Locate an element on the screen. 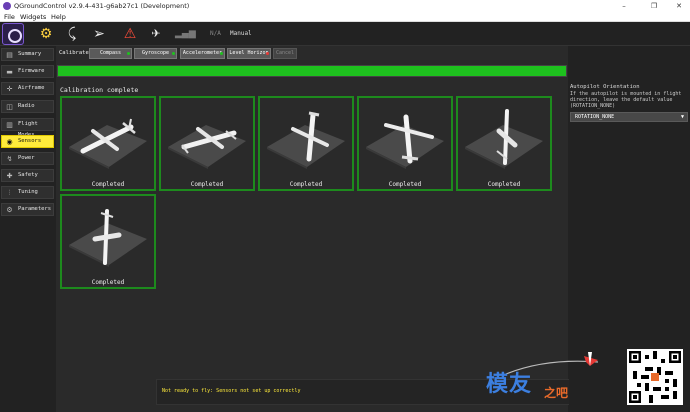 The height and width of the screenshot is (412, 690). sidebar-item-firmware: ▬ Firmware is located at coordinates (27, 71).